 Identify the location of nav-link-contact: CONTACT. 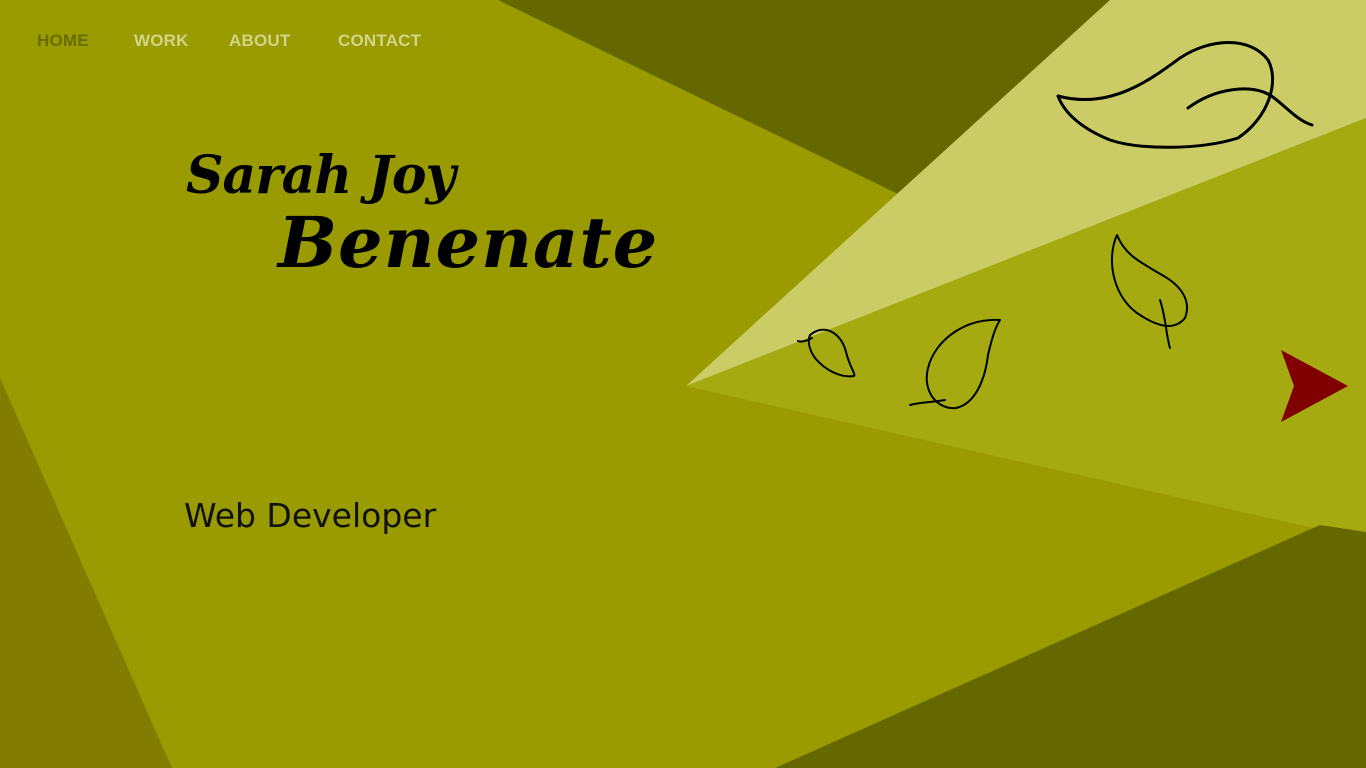
(379, 41).